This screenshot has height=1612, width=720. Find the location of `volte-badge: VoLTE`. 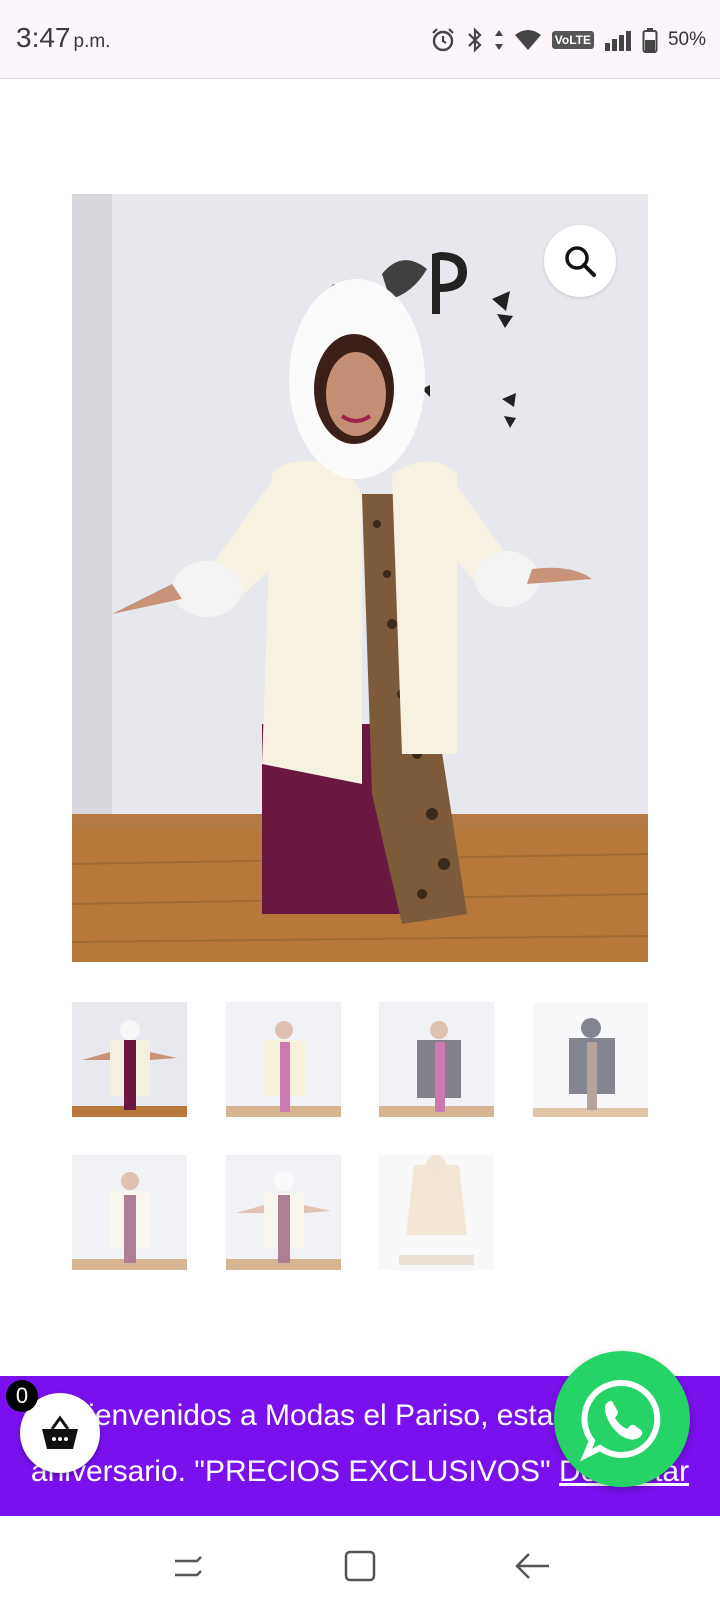

volte-badge: VoLTE is located at coordinates (572, 40).